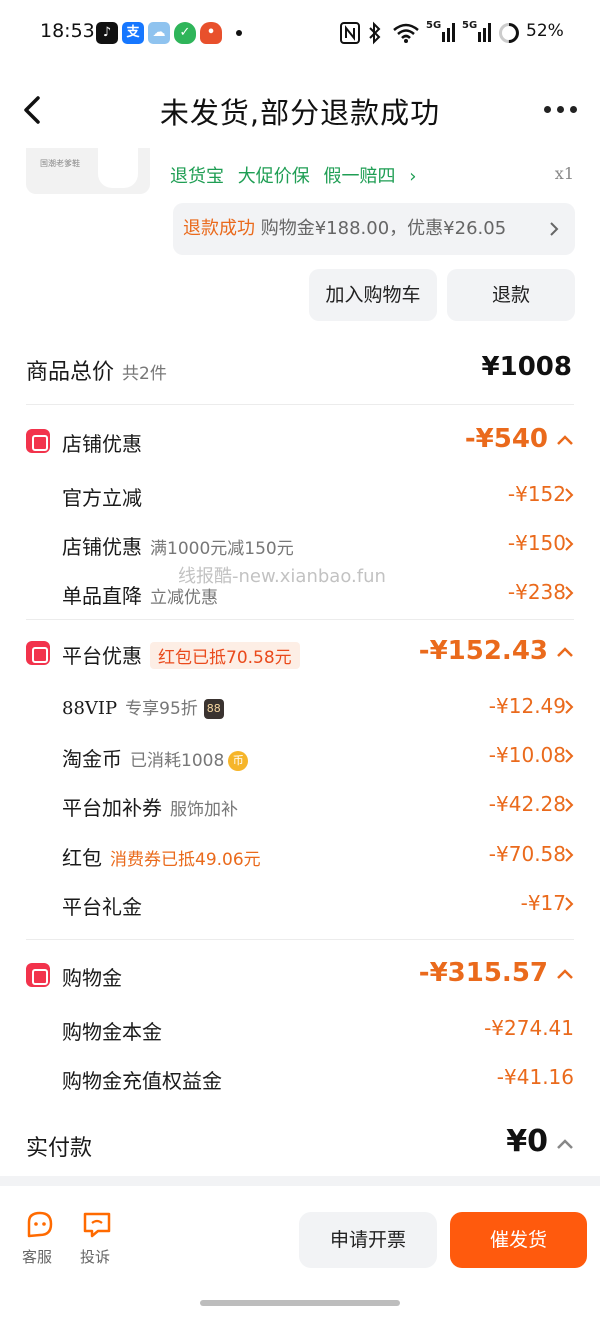  I want to click on thumb-text: 国潮老爹鞋, so click(60, 163).